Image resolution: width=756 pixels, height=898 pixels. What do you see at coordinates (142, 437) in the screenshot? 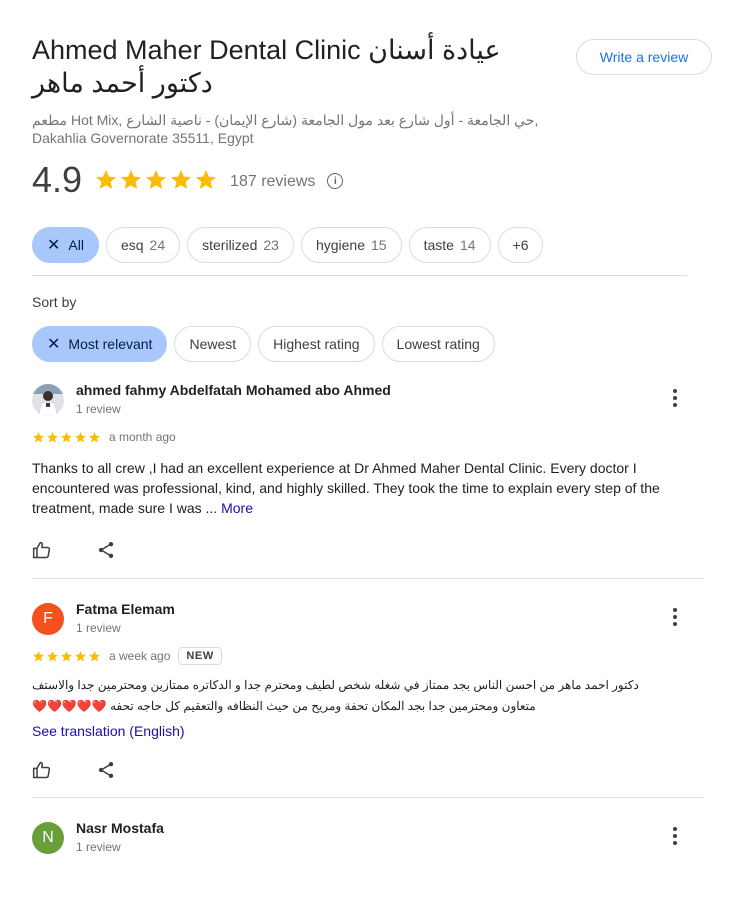
I see `review-time: a month ago` at bounding box center [142, 437].